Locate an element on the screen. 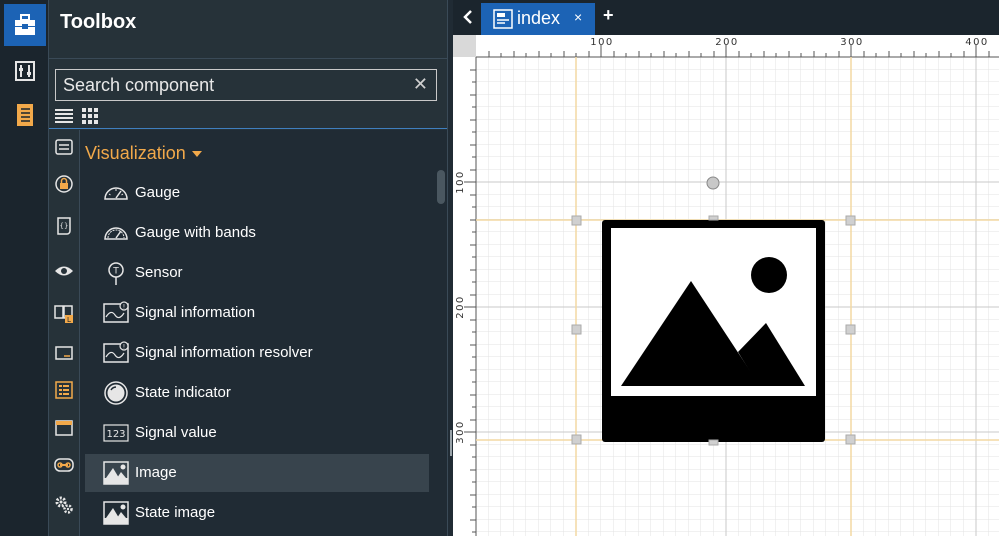 The height and width of the screenshot is (536, 999). category-list-button is located at coordinates (64, 147).